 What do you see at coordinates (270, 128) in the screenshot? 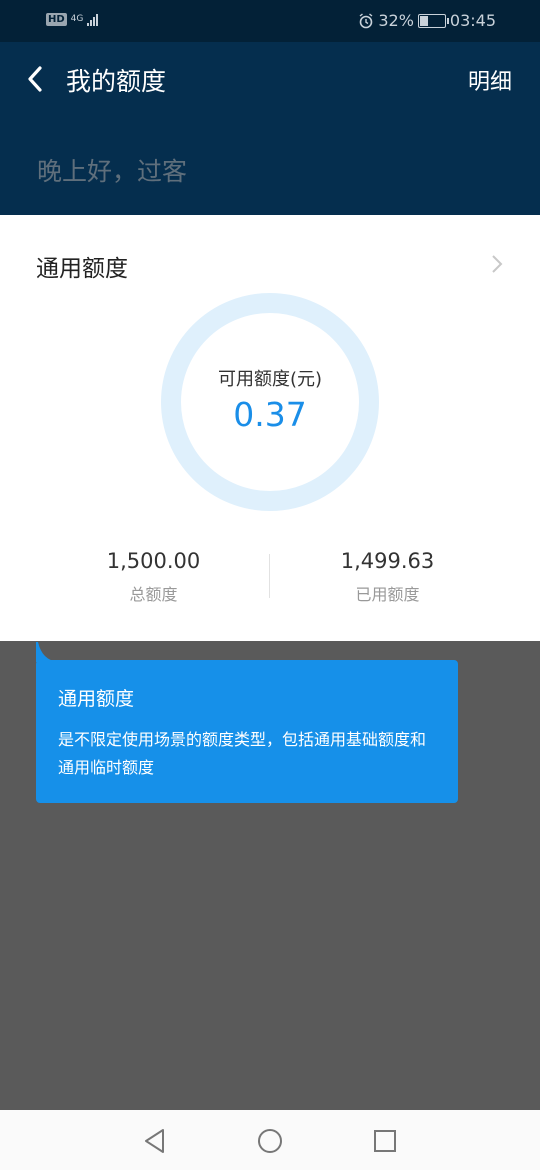
I see `header: 我的额度 明细 晚上好，过客` at bounding box center [270, 128].